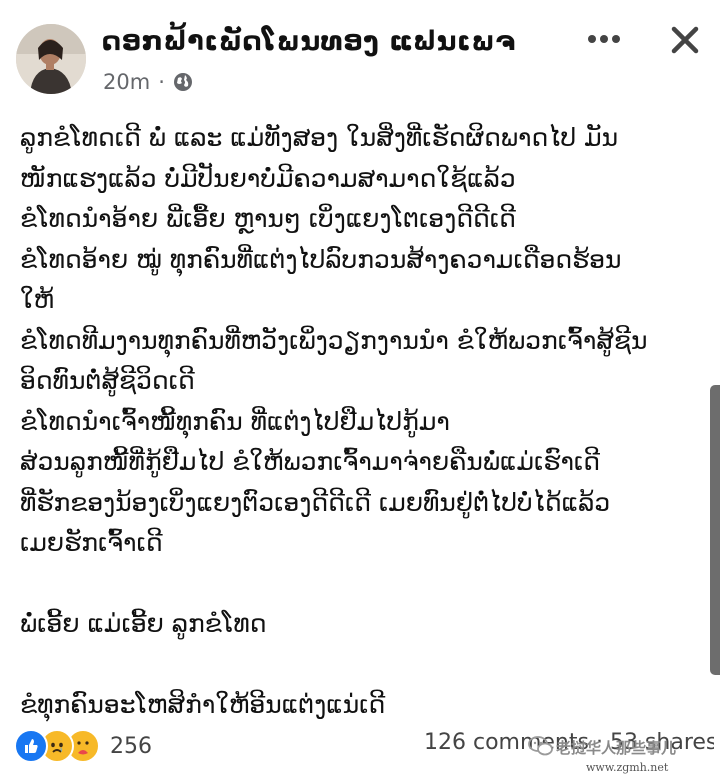 This screenshot has height=783, width=720. Describe the element at coordinates (107, 380) in the screenshot. I see `post-text-line: ອິດທົນຕໍ່ສູ້ຊີວິດເດີ` at that location.